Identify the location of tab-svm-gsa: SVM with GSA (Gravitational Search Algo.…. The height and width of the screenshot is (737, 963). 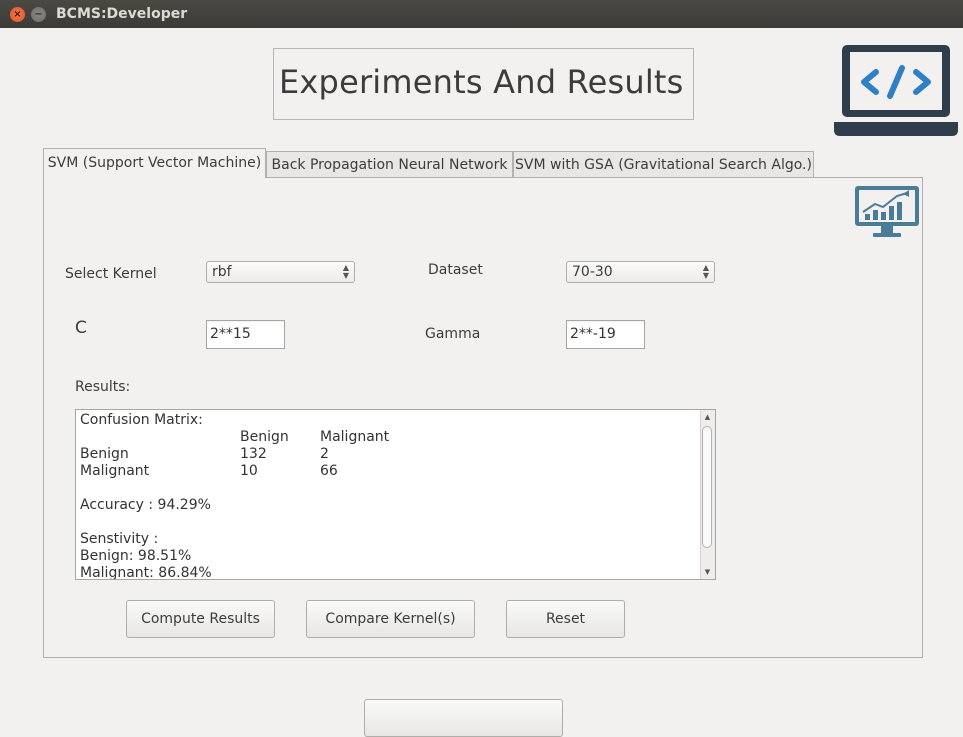
(663, 164).